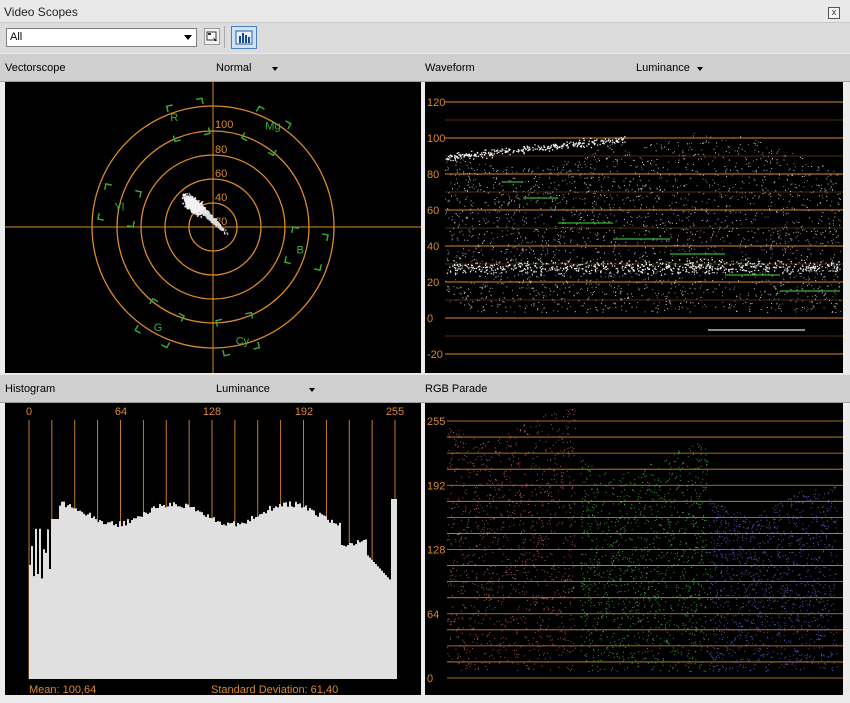 This screenshot has height=703, width=850. What do you see at coordinates (436, 551) in the screenshot?
I see `rgb-parade-scale-label: 128` at bounding box center [436, 551].